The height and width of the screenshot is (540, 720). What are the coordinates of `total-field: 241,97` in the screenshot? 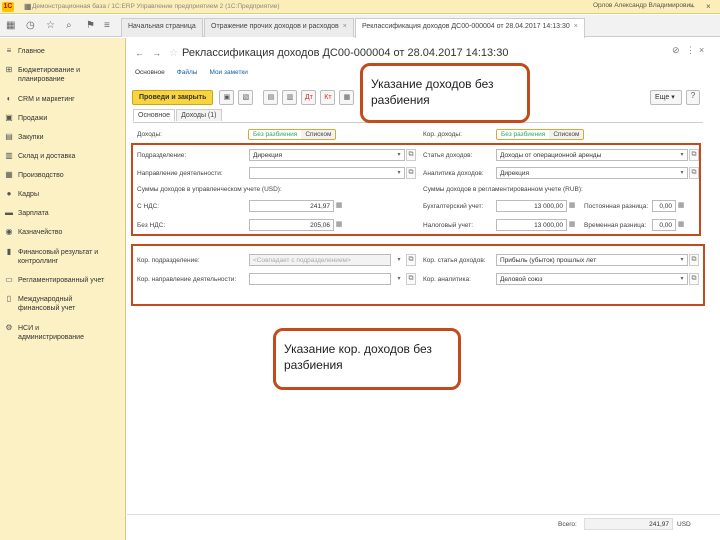 It's located at (628, 524).